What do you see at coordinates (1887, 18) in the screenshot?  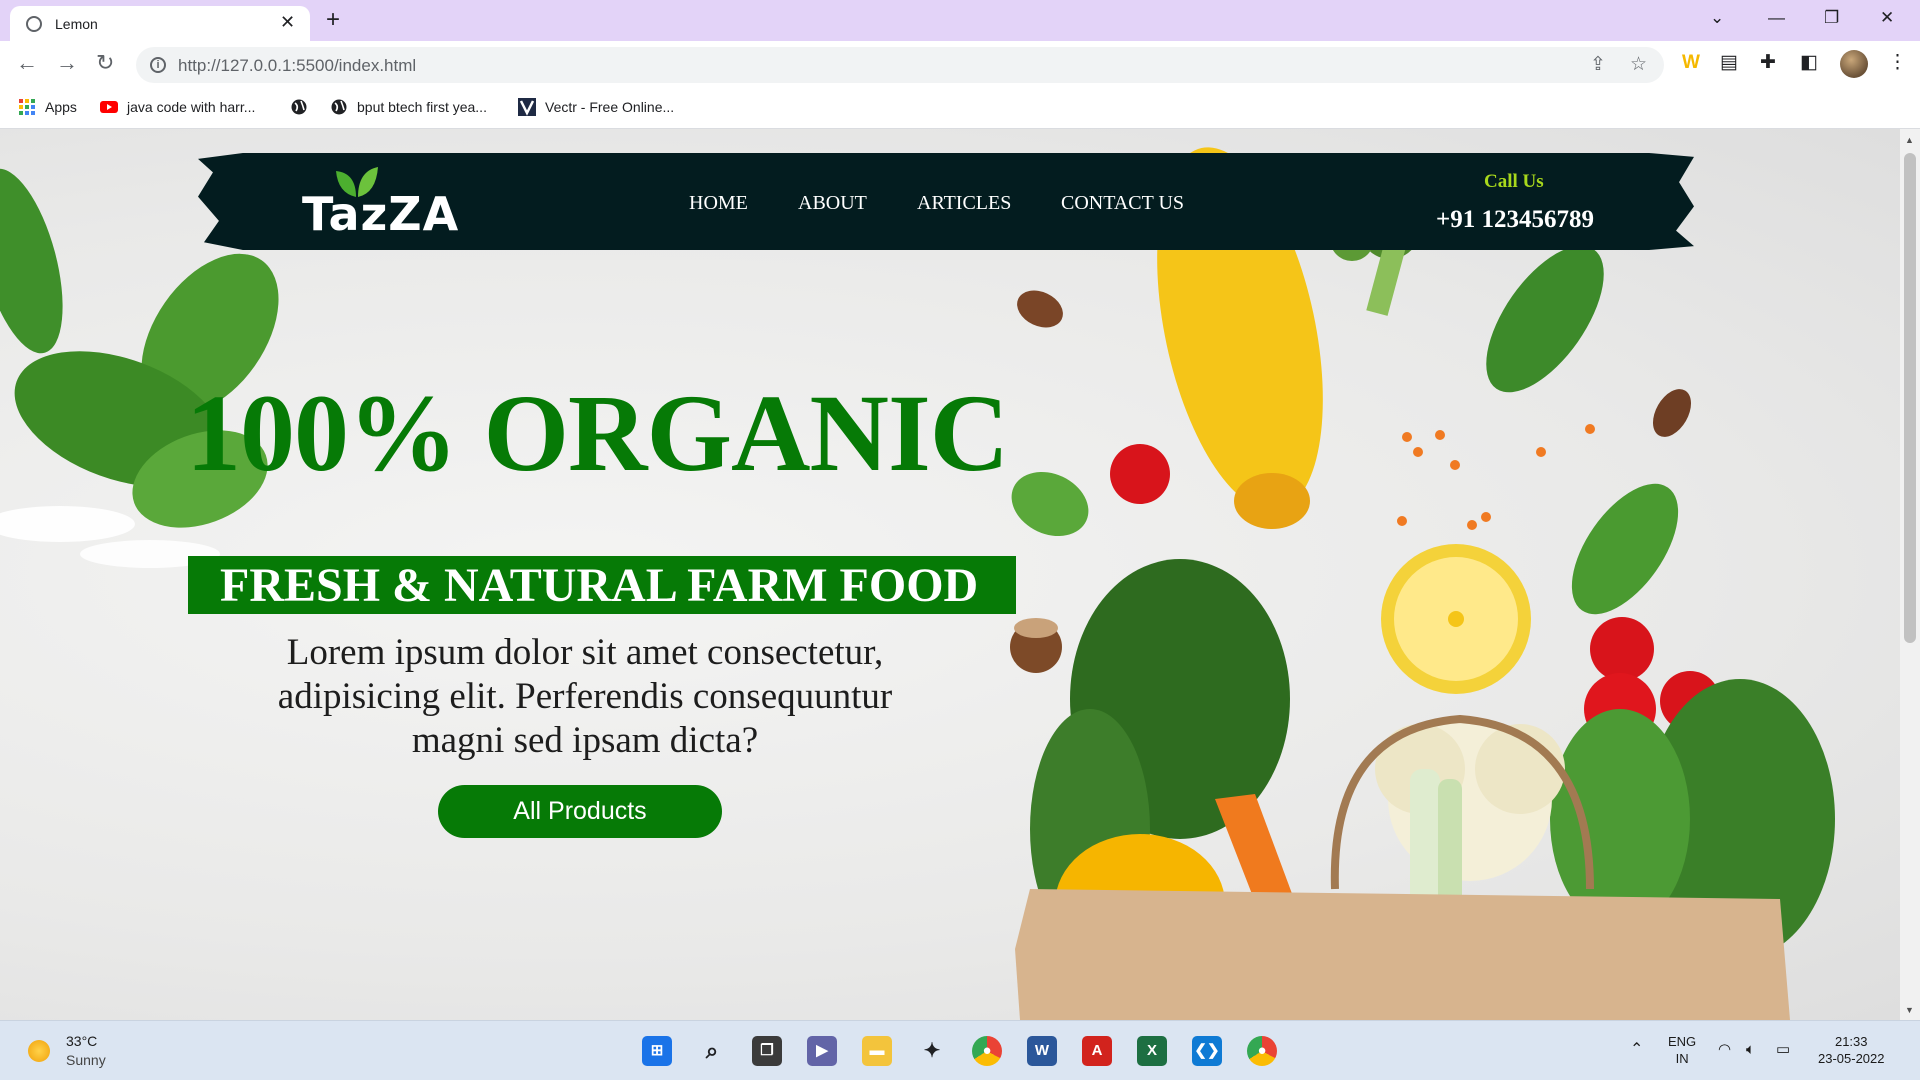 I see `close-window-icon: ✕` at bounding box center [1887, 18].